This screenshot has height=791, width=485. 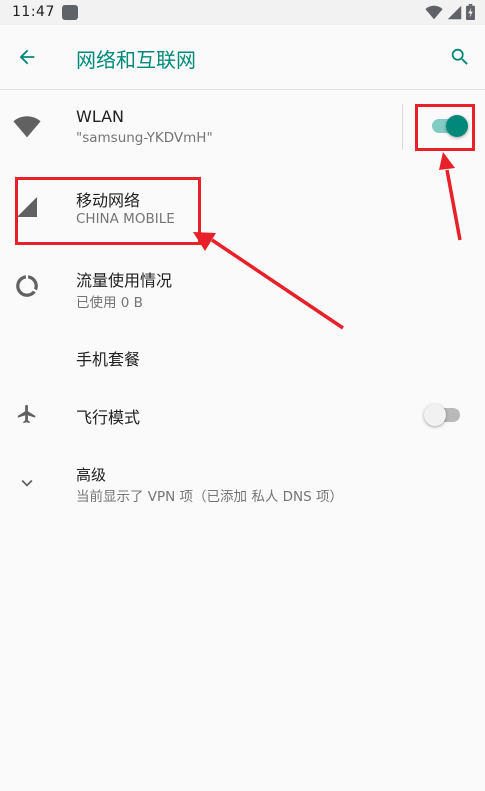 What do you see at coordinates (242, 287) in the screenshot?
I see `pref-row-data-usage: 流量使用情况 已使用 0 B` at bounding box center [242, 287].